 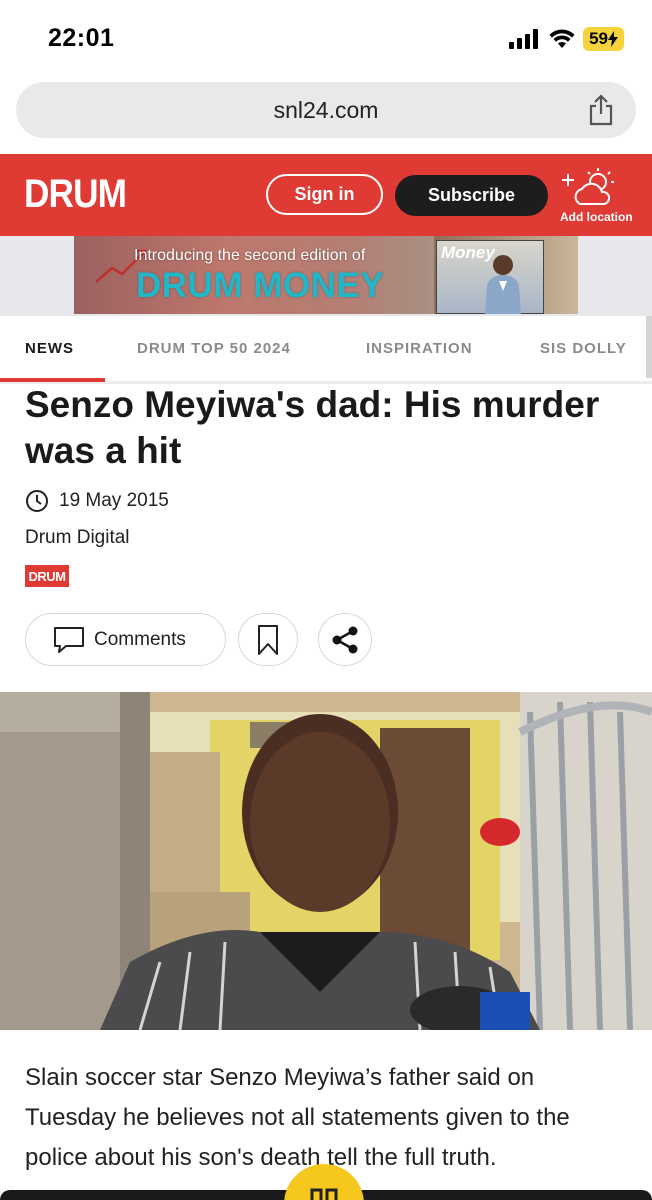 What do you see at coordinates (47, 576) in the screenshot?
I see `drum-badge: DRUM` at bounding box center [47, 576].